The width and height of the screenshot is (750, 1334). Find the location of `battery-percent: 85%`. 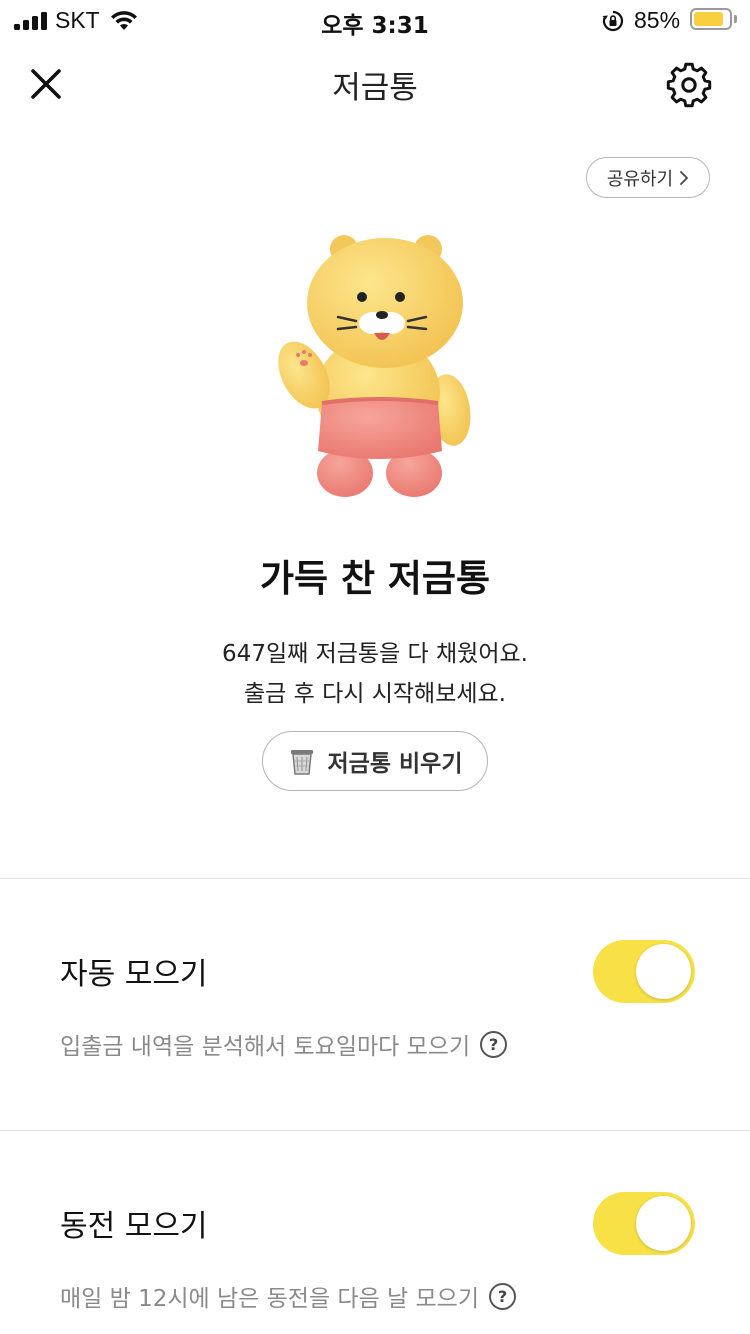

battery-percent: 85% is located at coordinates (657, 20).